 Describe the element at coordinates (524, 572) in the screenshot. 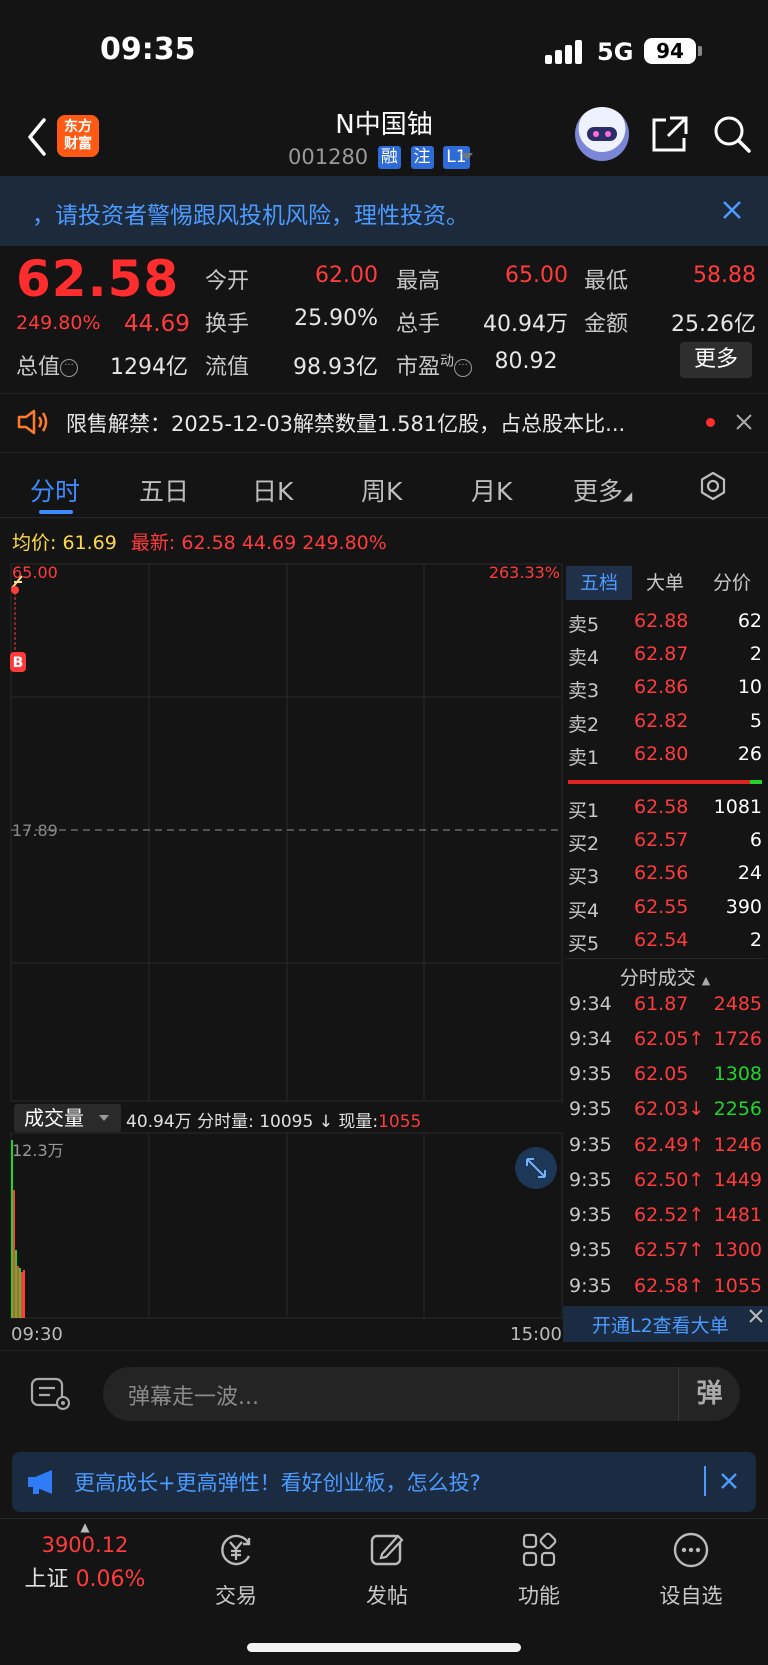

I see `top-pct-label: 263.33%` at that location.